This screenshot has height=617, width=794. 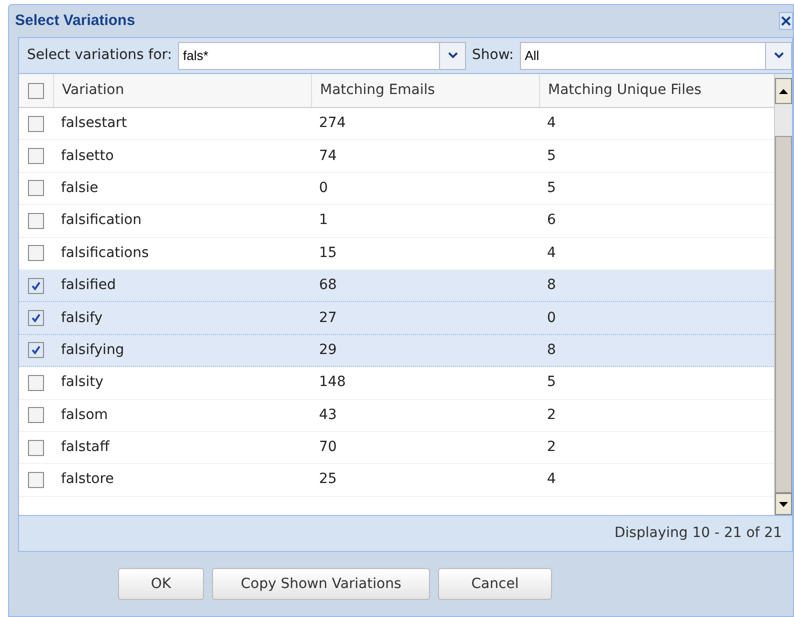 I want to click on table-row: falsifying 29 8, so click(x=396, y=351).